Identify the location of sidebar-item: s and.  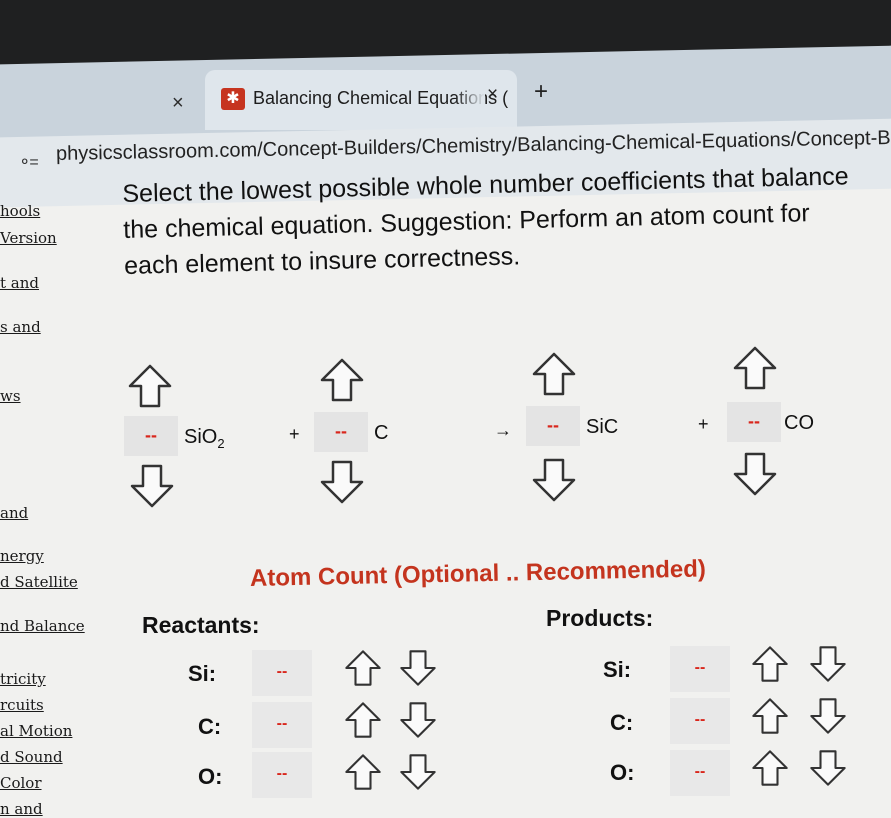
(20, 327).